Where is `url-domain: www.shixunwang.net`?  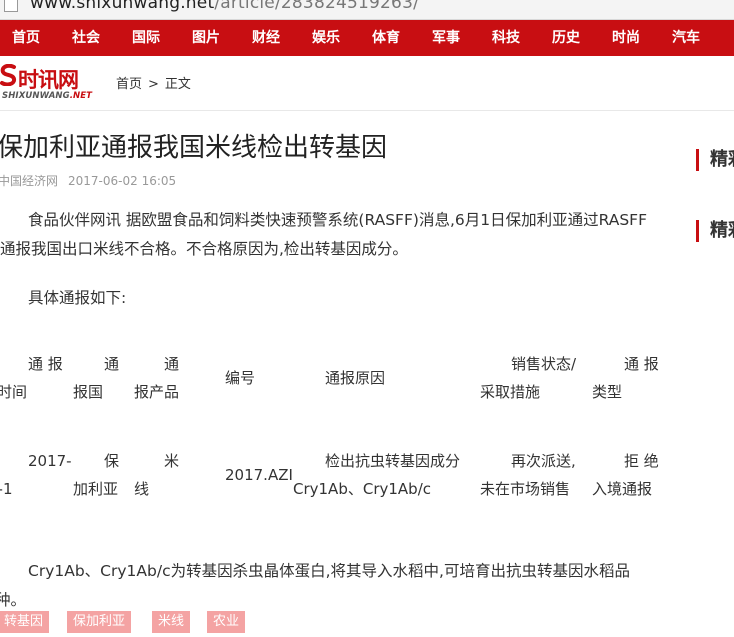
url-domain: www.shixunwang.net is located at coordinates (122, 6).